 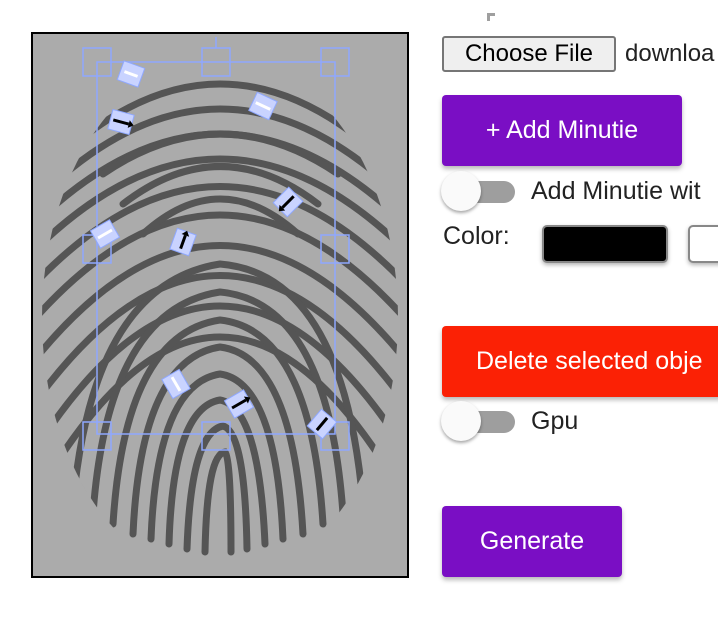 I want to click on file-name-label: downloa, so click(x=670, y=53).